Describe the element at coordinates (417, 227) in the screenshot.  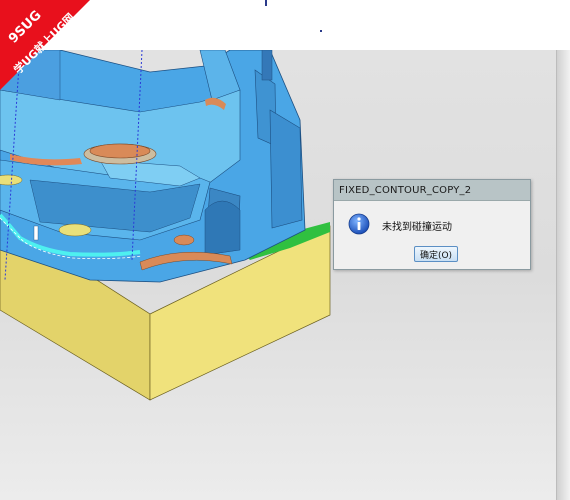
I see `dialog-message: 未找到碰撞运动` at that location.